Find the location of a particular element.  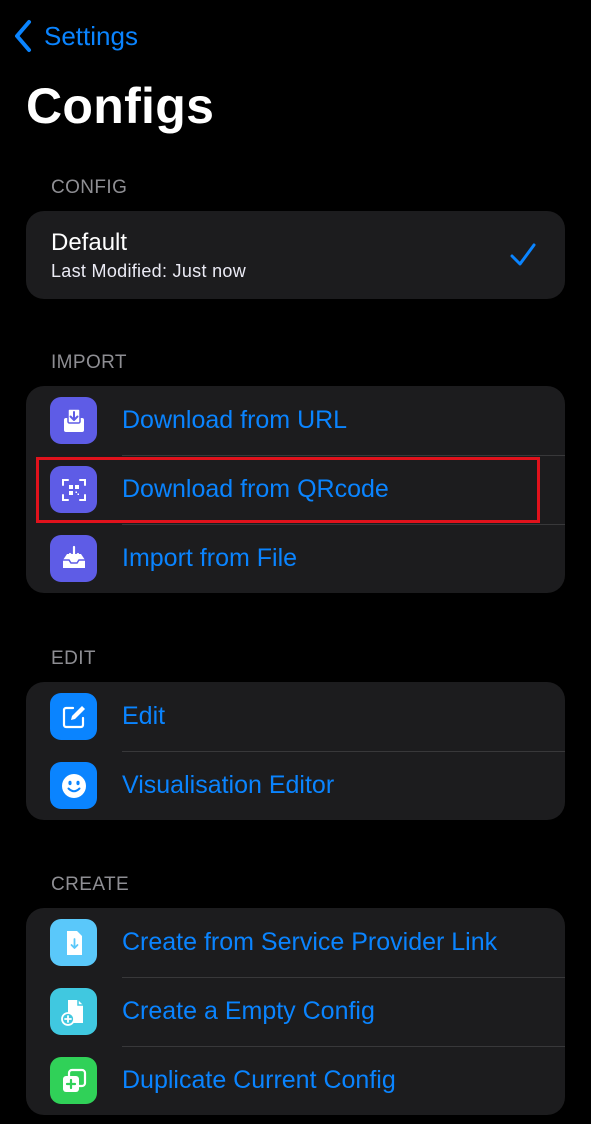

create-empty-config-row: Create a Empty Config is located at coordinates (295, 1011).